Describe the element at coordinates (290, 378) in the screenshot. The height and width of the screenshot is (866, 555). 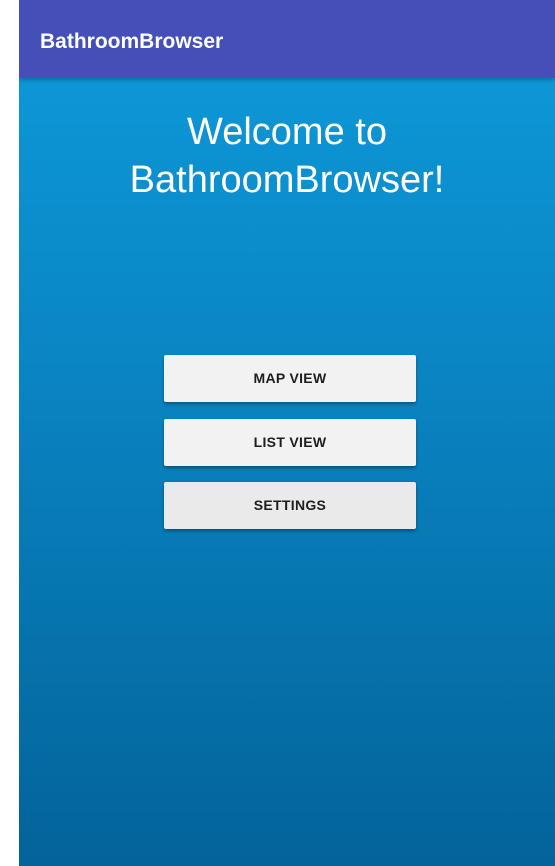
I see `map-view-button: MAP VIEW` at that location.